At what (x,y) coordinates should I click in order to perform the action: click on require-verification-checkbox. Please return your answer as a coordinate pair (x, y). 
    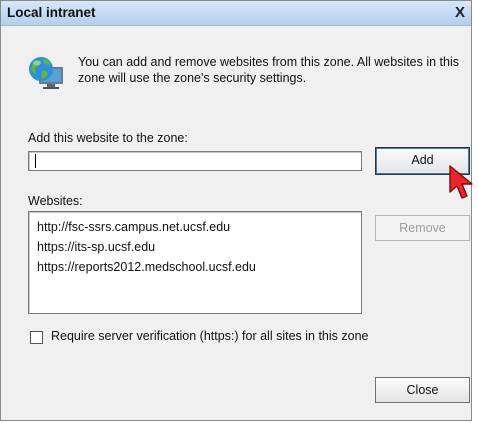
    Looking at the image, I should click on (36, 337).